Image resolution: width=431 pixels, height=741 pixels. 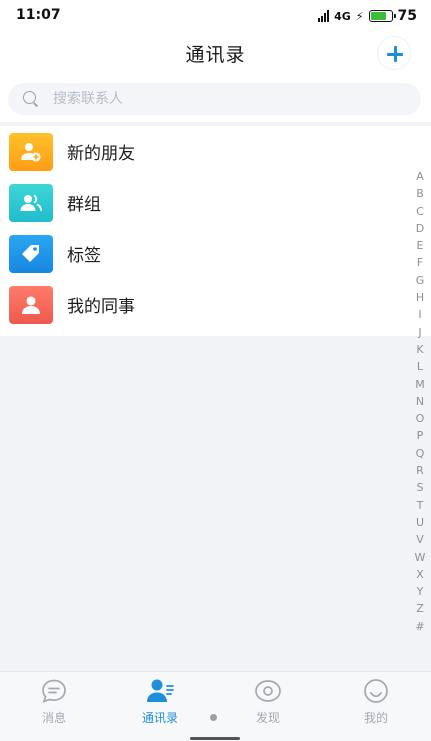 I want to click on index-letter: #, so click(x=419, y=626).